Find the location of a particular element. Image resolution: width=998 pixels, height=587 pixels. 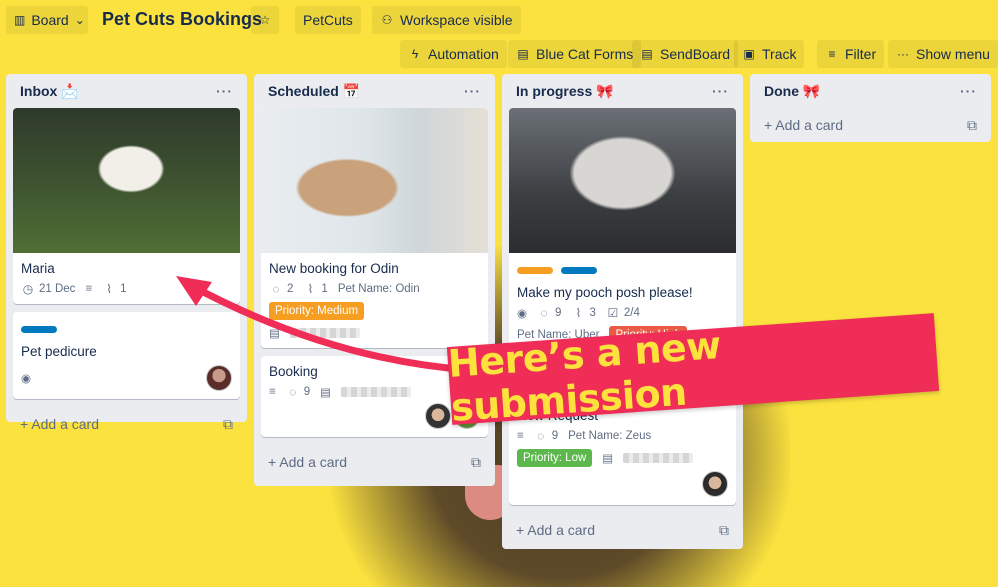

priority-badge: Priority: Low is located at coordinates (555, 458).